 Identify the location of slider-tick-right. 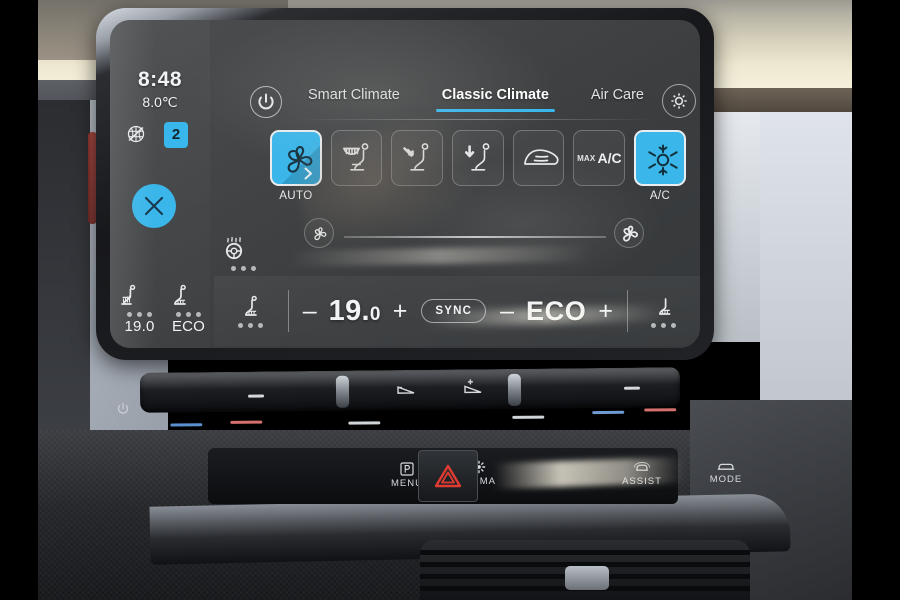
(632, 388).